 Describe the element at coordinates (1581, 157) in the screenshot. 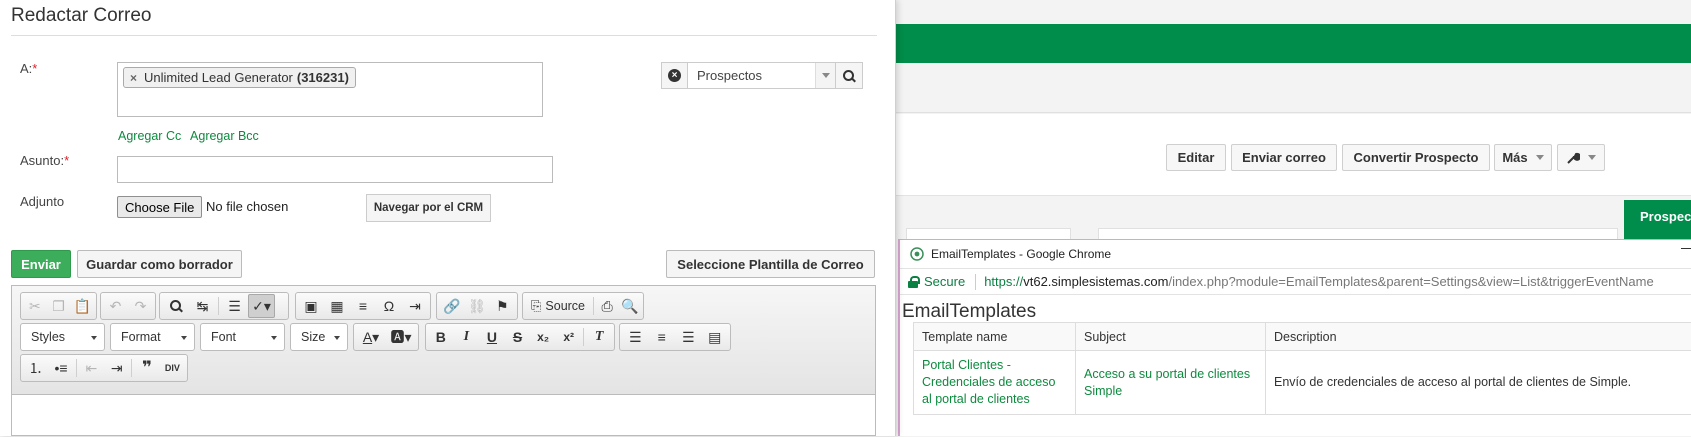

I see `settings-wrench-button` at that location.